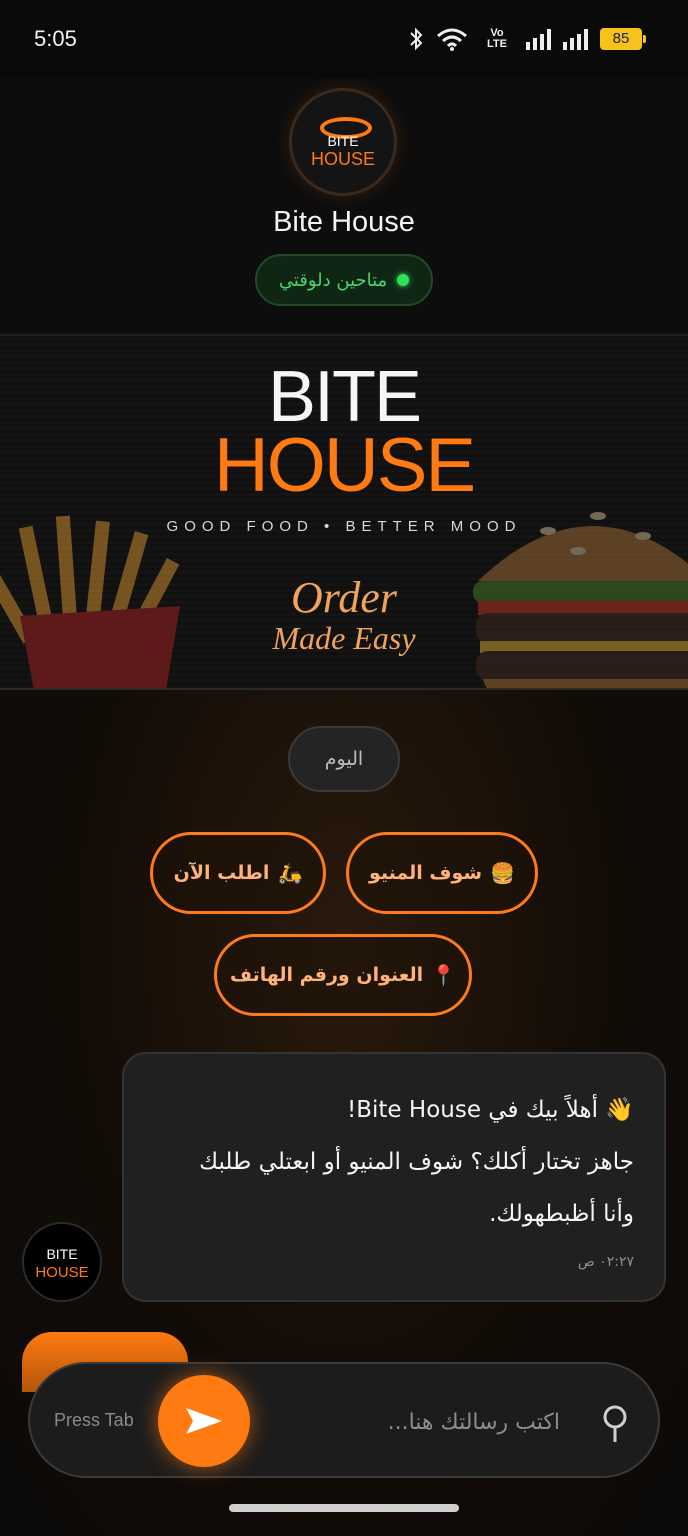 The width and height of the screenshot is (688, 1536). I want to click on status-time: 5:05, so click(55, 38).